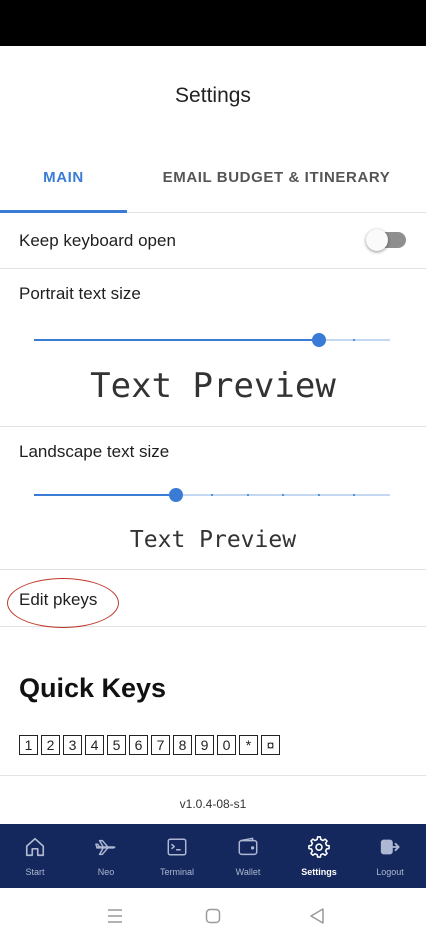  Describe the element at coordinates (213, 540) in the screenshot. I see `landscape-text-preview: Text Preview` at that location.